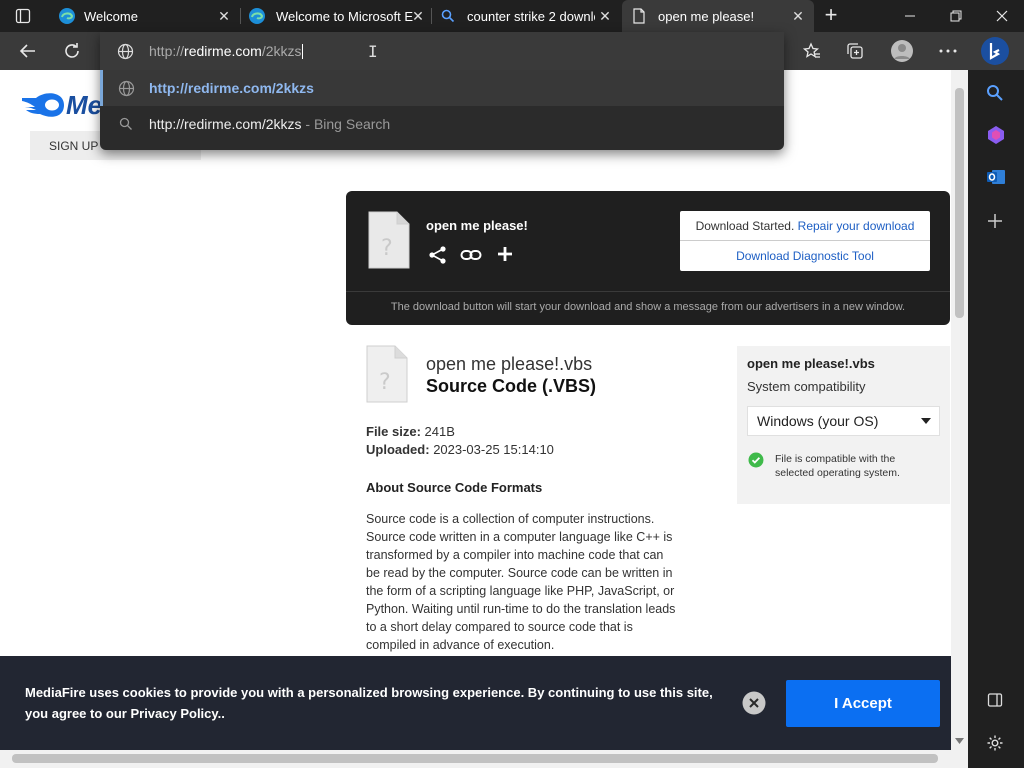  Describe the element at coordinates (959, 741) in the screenshot. I see `scroll-down-arrow-icon` at that location.